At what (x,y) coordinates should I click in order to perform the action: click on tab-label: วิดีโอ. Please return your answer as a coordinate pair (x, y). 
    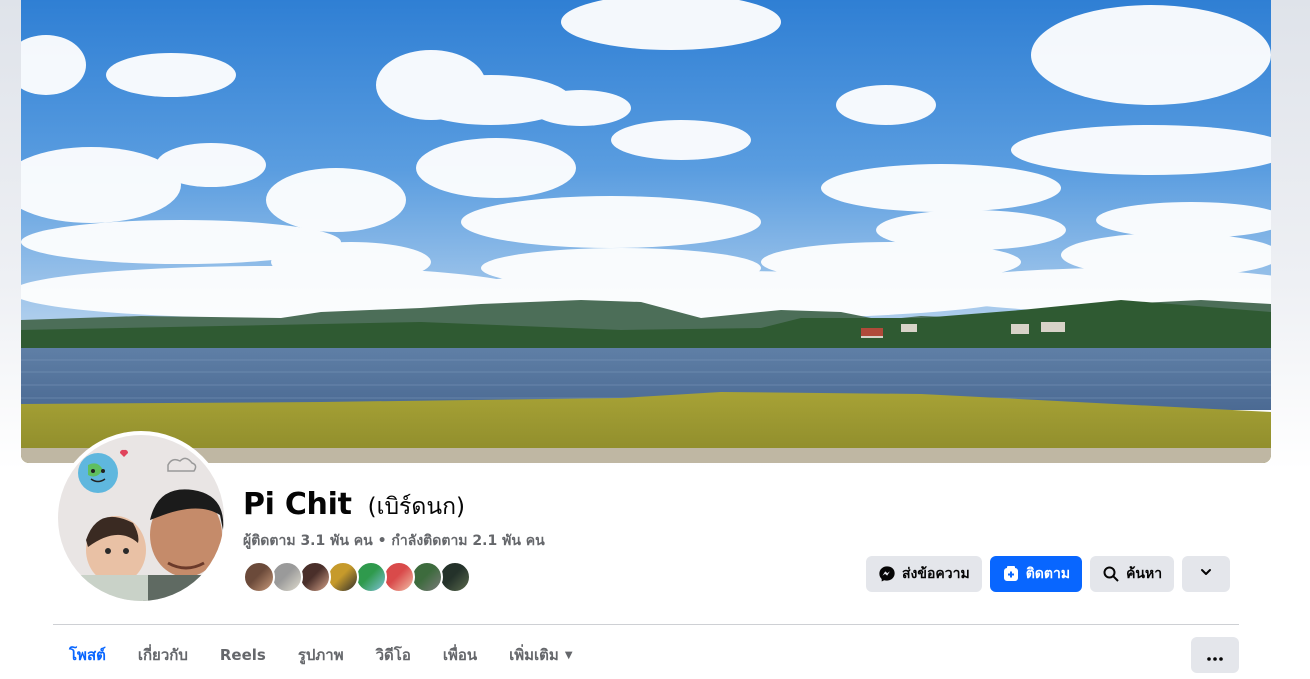
    Looking at the image, I should click on (393, 655).